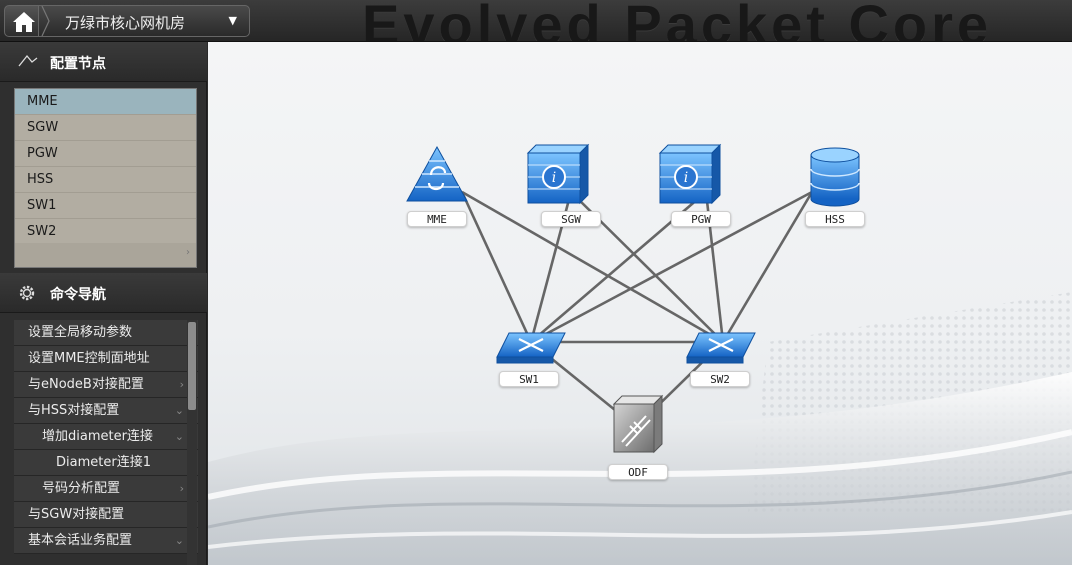  Describe the element at coordinates (638, 424) in the screenshot. I see `odf-icon` at that location.